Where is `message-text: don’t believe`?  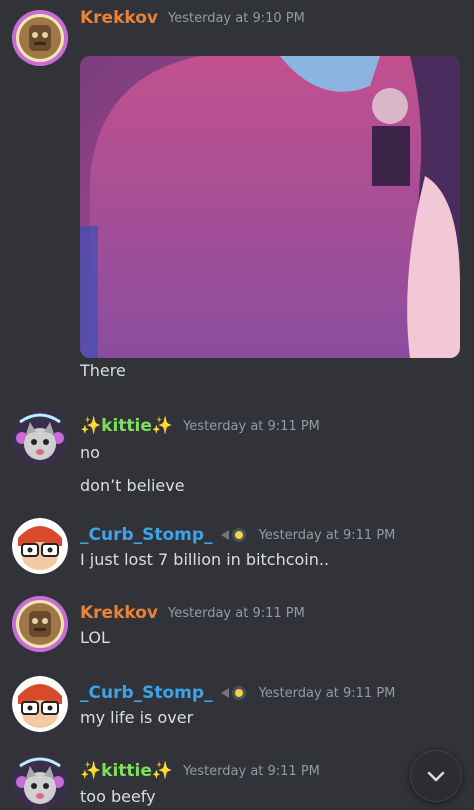
message-text: don’t believe is located at coordinates (132, 485).